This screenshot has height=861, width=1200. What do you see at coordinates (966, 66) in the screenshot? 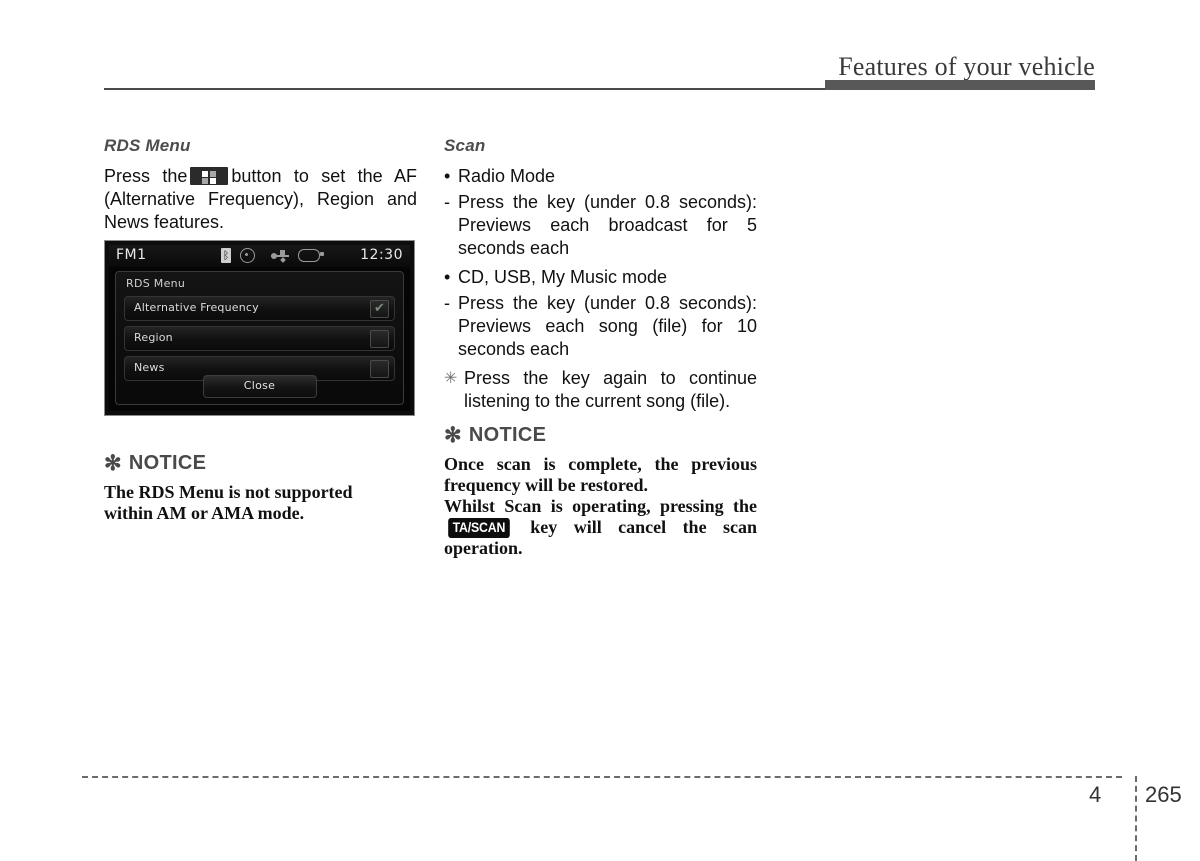
I see `page-title: Features of your vehicle` at bounding box center [966, 66].